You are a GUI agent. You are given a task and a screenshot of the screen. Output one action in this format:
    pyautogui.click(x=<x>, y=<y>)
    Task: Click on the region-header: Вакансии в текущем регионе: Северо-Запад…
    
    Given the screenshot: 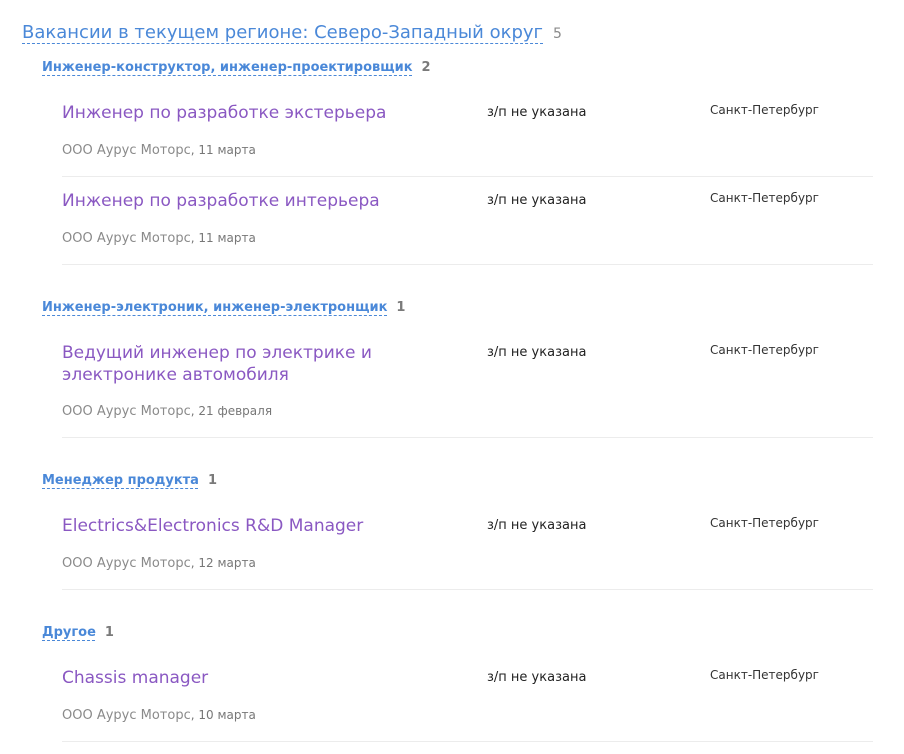 What is the action you would take?
    pyautogui.click(x=292, y=34)
    